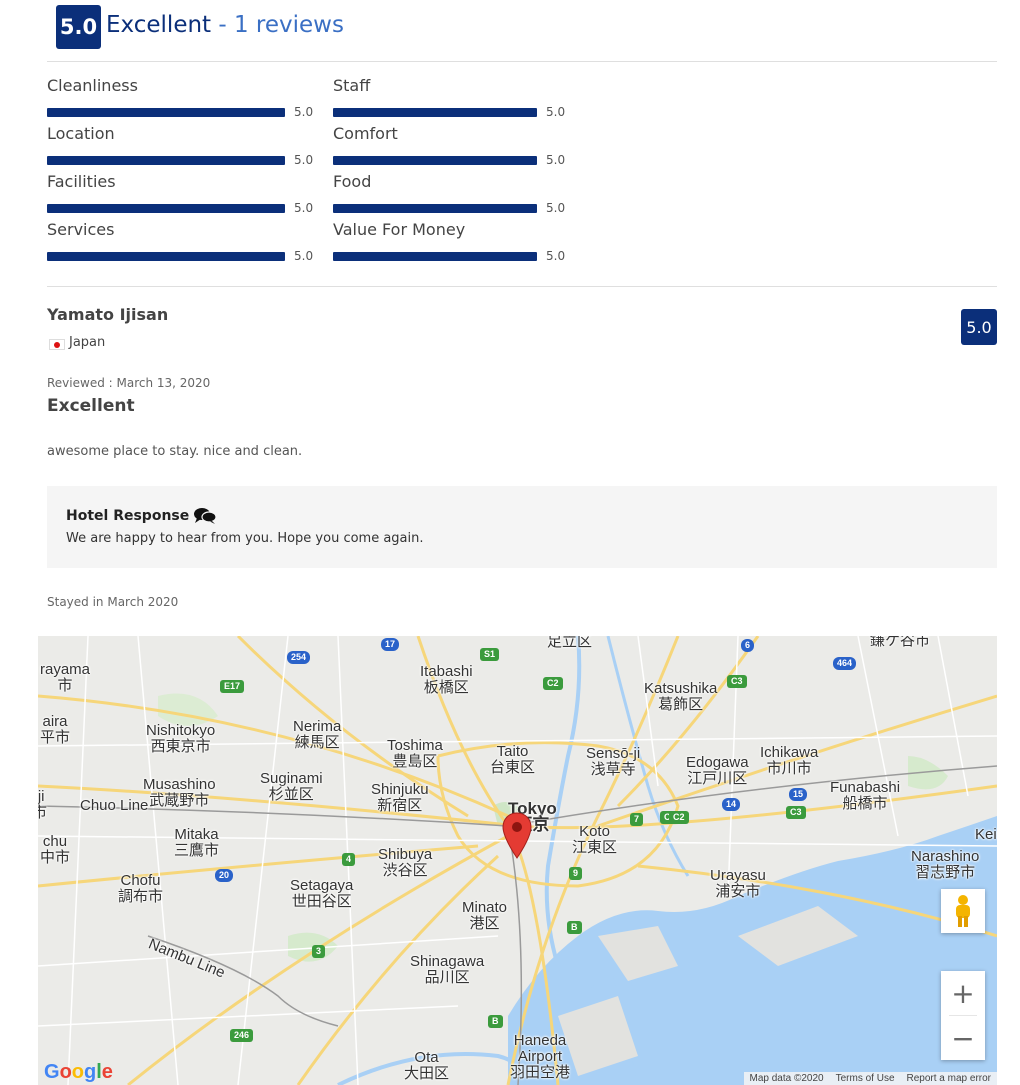  I want to click on terms-of-use-link: Terms of Use, so click(865, 1078).